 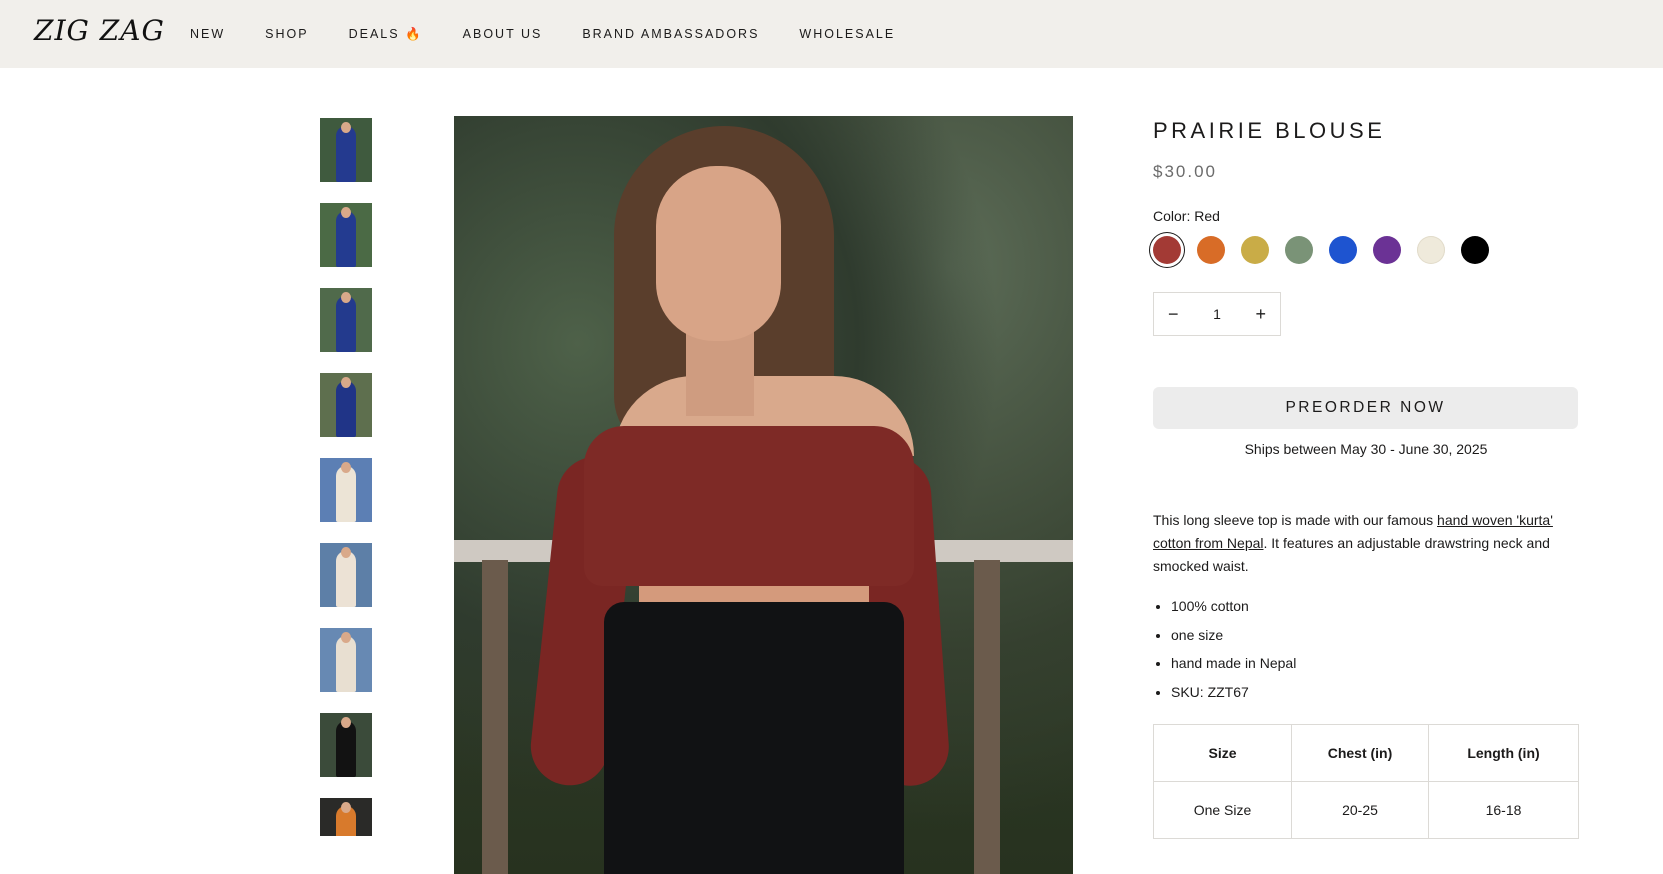 What do you see at coordinates (1365, 408) in the screenshot?
I see `preorder-button: PREORDER NOW` at bounding box center [1365, 408].